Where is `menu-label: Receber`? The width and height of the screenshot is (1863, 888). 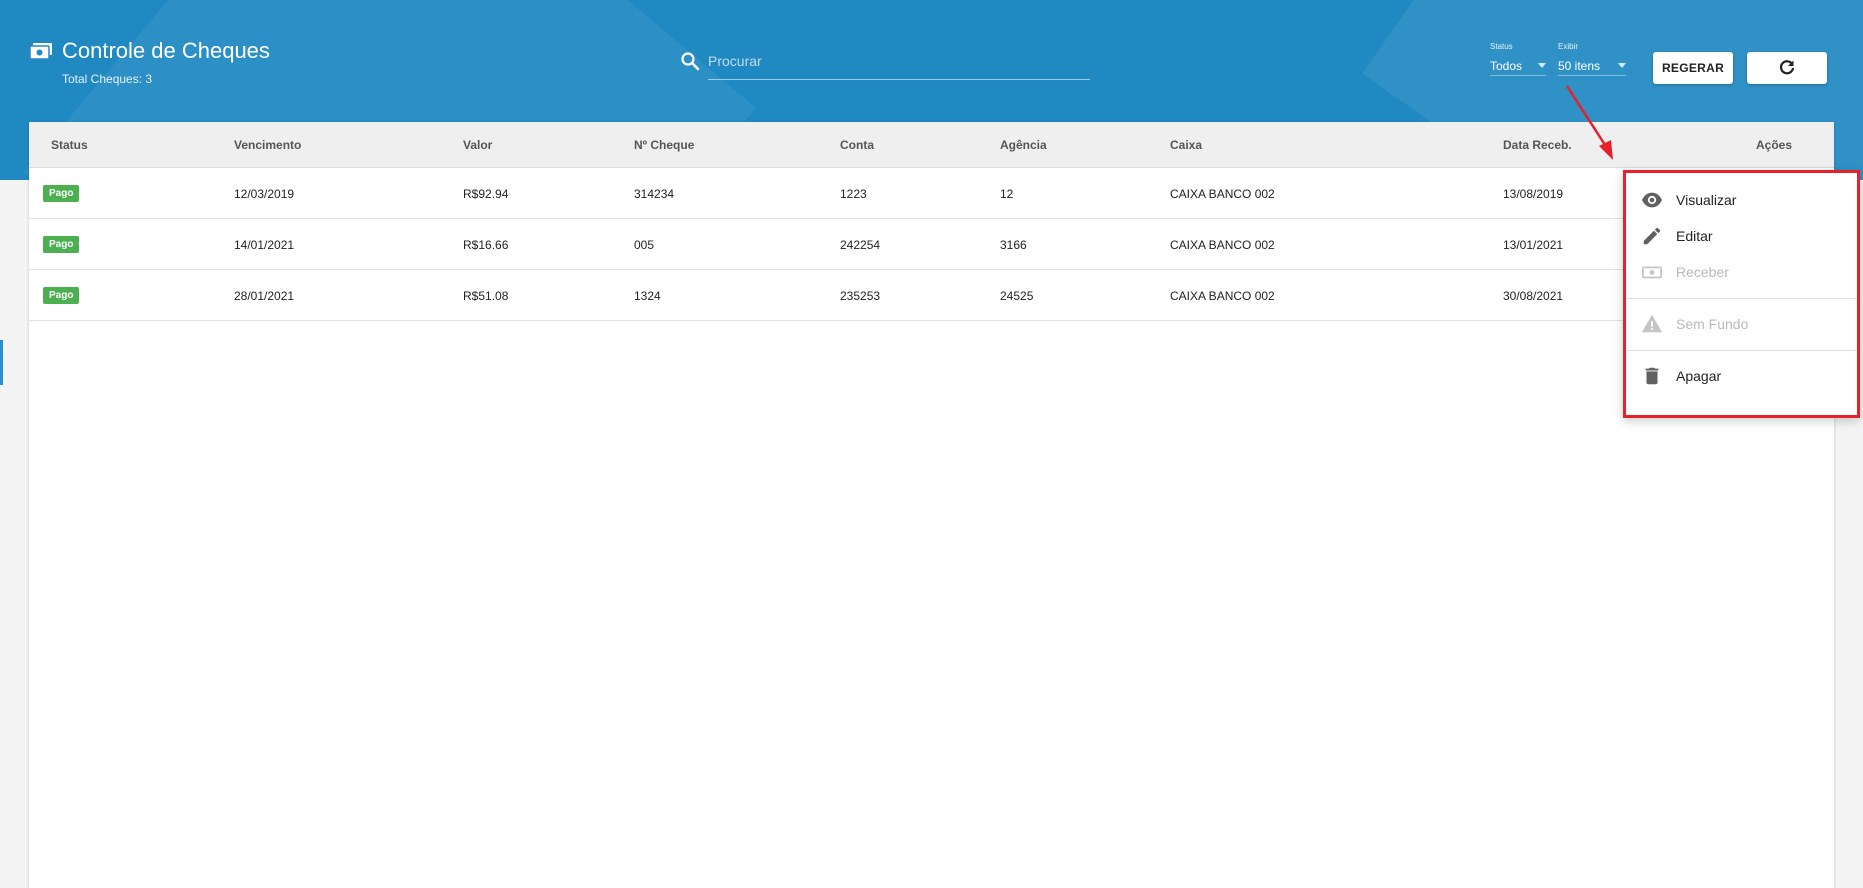
menu-label: Receber is located at coordinates (1702, 272).